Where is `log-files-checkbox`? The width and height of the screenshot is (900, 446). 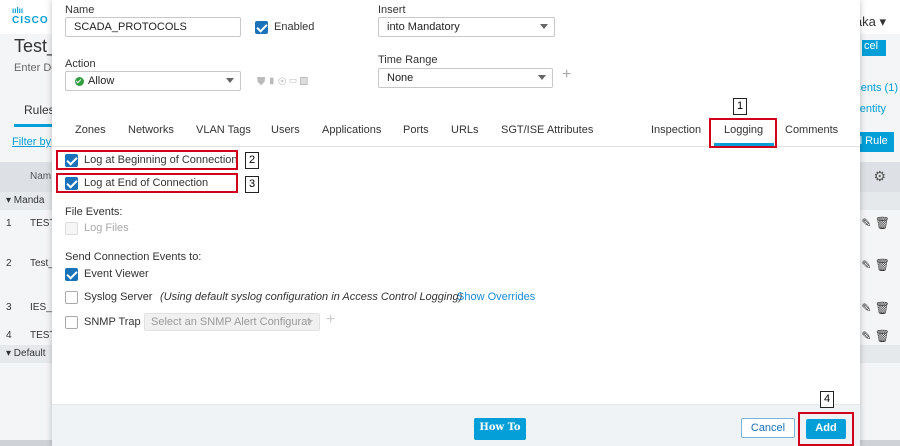 log-files-checkbox is located at coordinates (71, 228).